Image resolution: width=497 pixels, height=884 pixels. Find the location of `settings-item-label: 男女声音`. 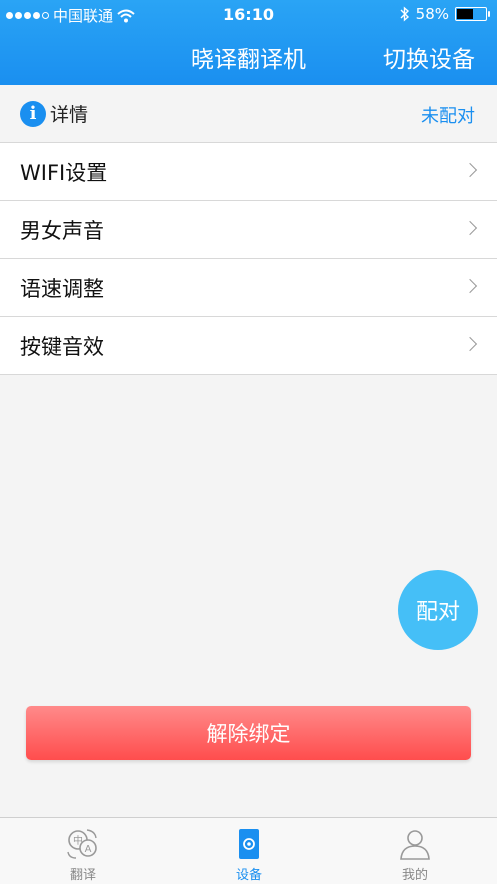

settings-item-label: 男女声音 is located at coordinates (62, 230).